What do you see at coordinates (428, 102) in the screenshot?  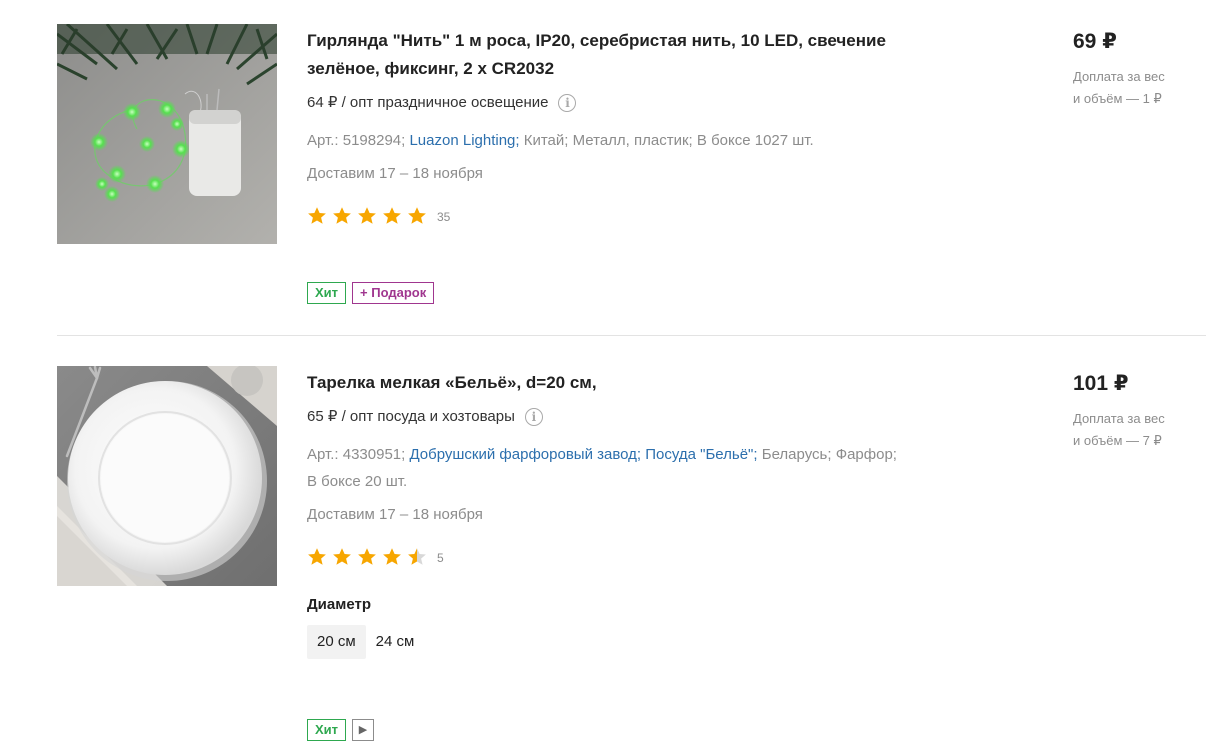 I see `wholesale-price-text: 64 ₽ / опт праздничное освещение` at bounding box center [428, 102].